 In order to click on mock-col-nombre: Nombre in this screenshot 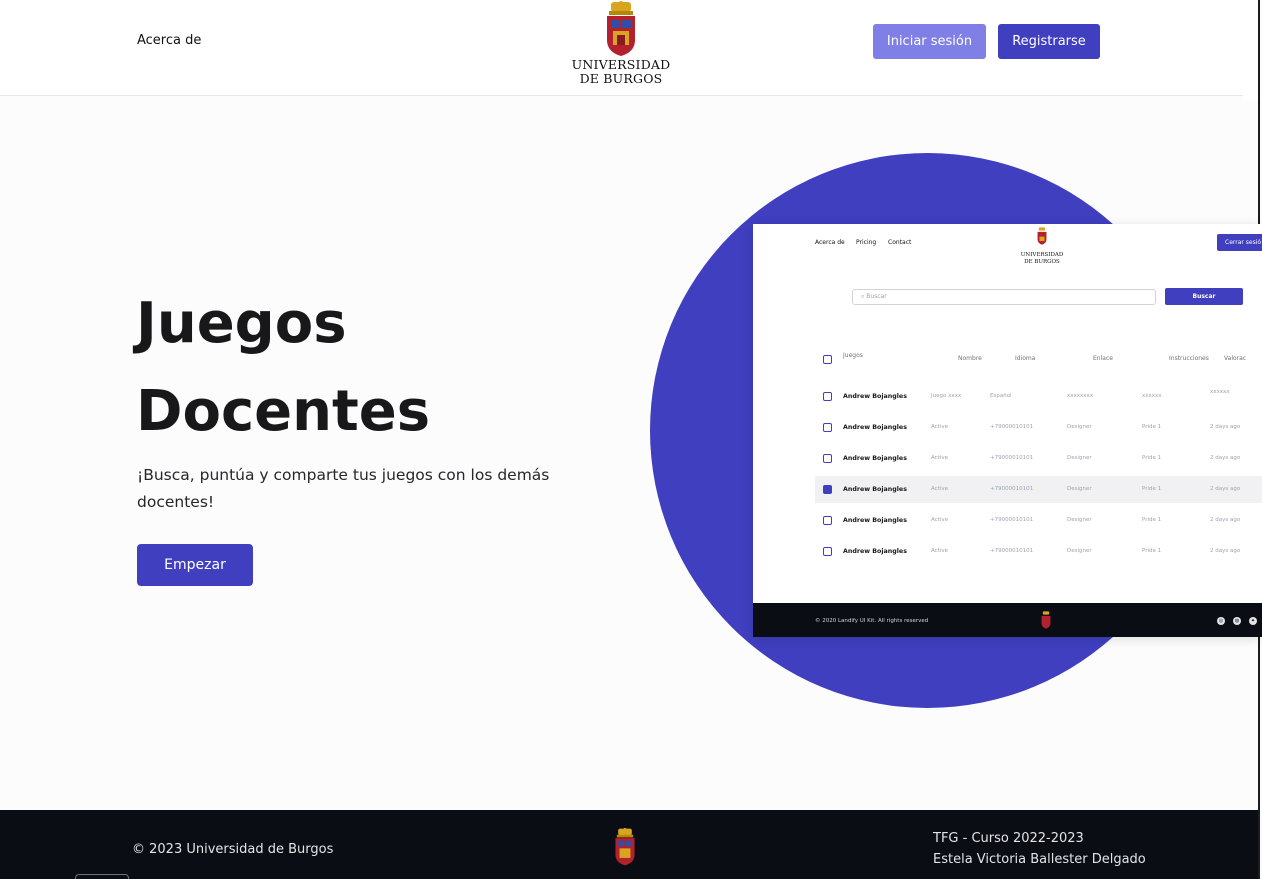, I will do `click(970, 358)`.